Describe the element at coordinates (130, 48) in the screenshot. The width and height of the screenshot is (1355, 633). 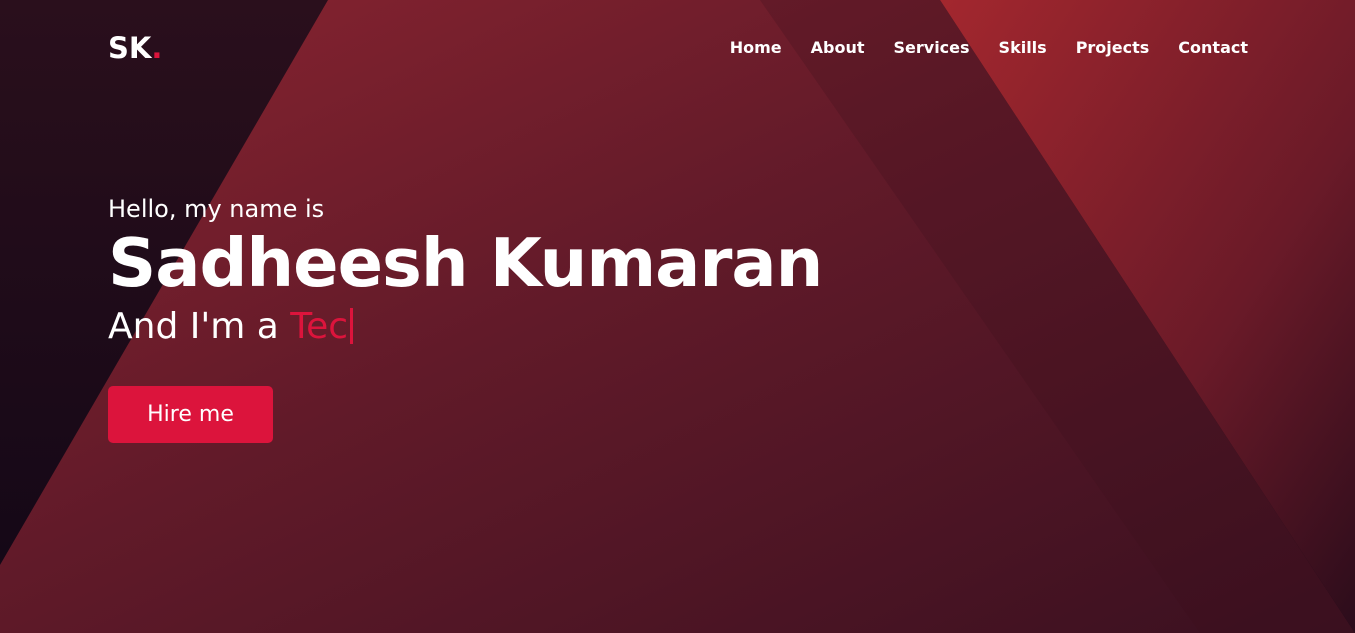
I see `logo-text: SK` at that location.